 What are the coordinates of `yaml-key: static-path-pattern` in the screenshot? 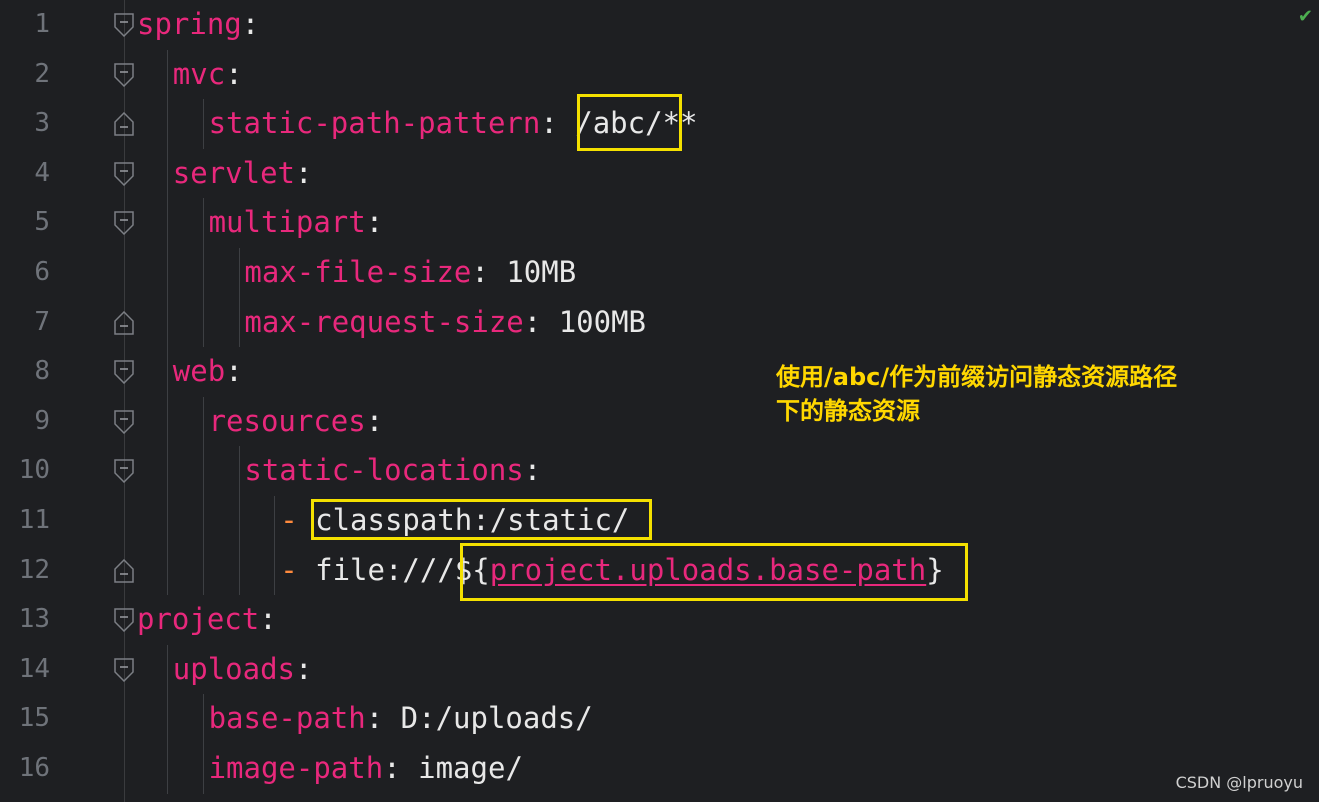 It's located at (374, 123).